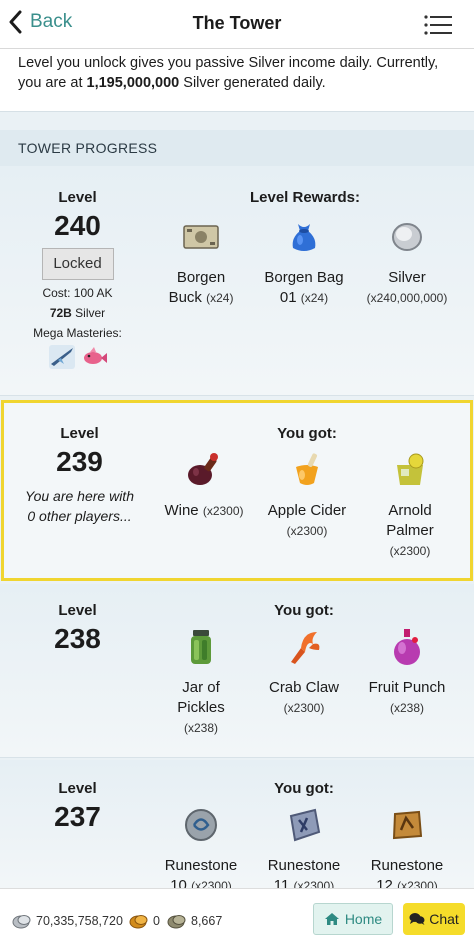 The height and width of the screenshot is (951, 474). I want to click on level-number: 238, so click(77, 638).